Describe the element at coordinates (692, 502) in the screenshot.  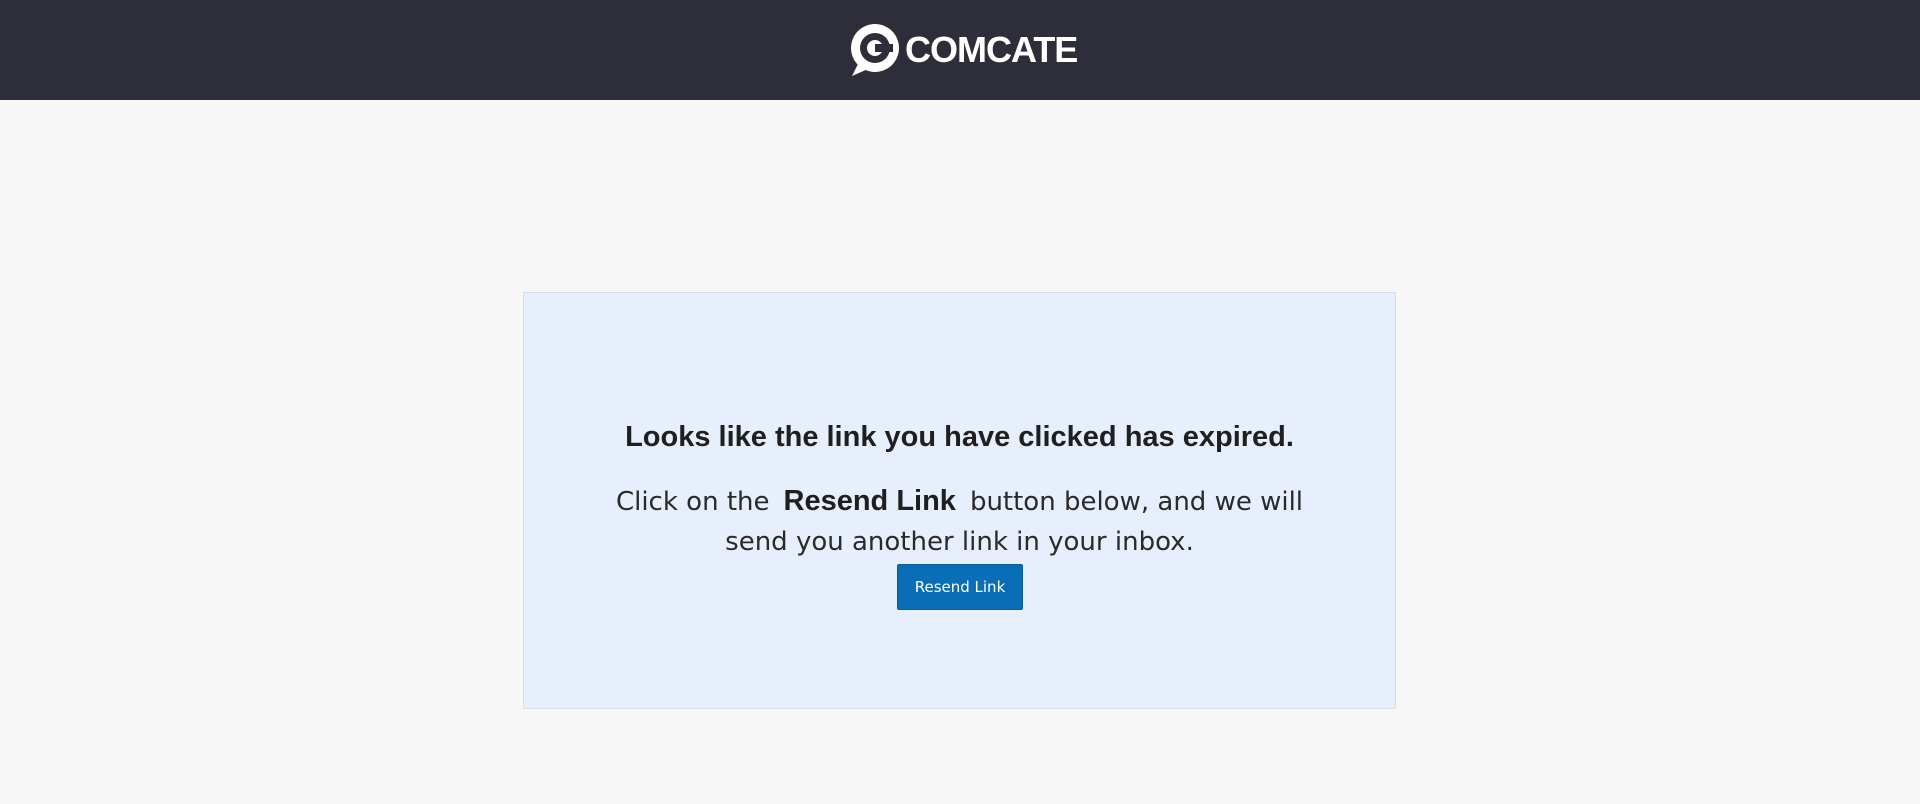
I see `instruction-prefix: Click on the` at that location.